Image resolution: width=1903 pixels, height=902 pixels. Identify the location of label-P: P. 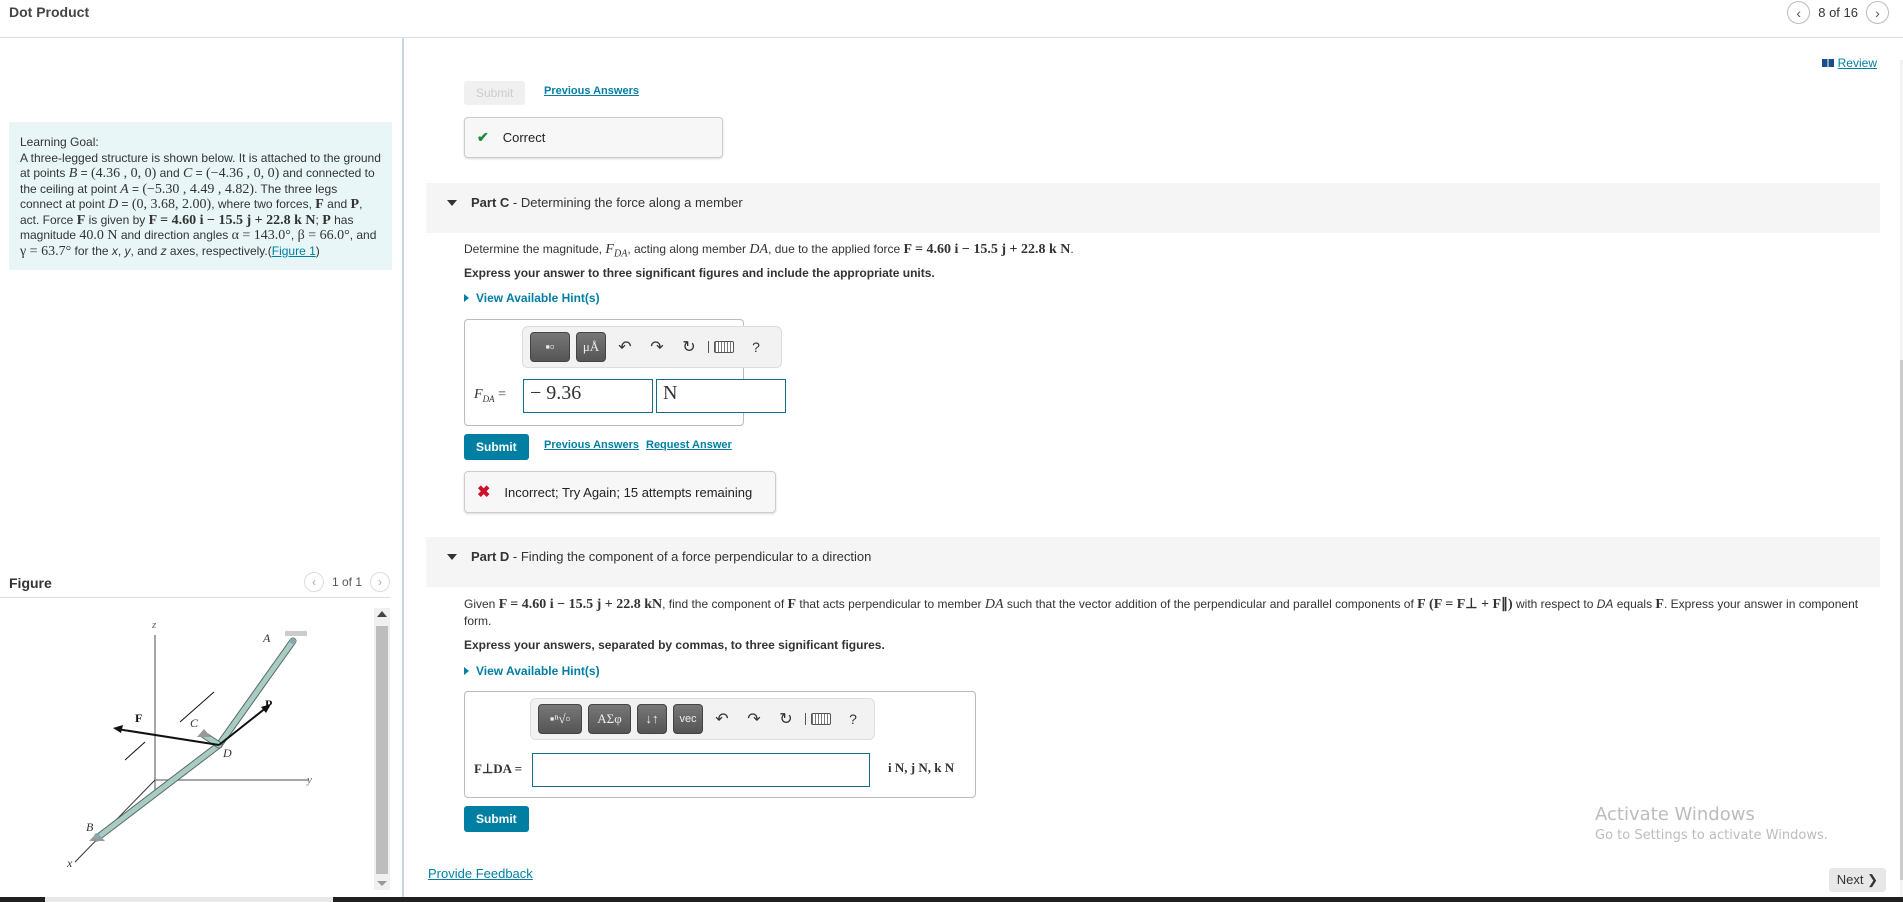
(268, 704).